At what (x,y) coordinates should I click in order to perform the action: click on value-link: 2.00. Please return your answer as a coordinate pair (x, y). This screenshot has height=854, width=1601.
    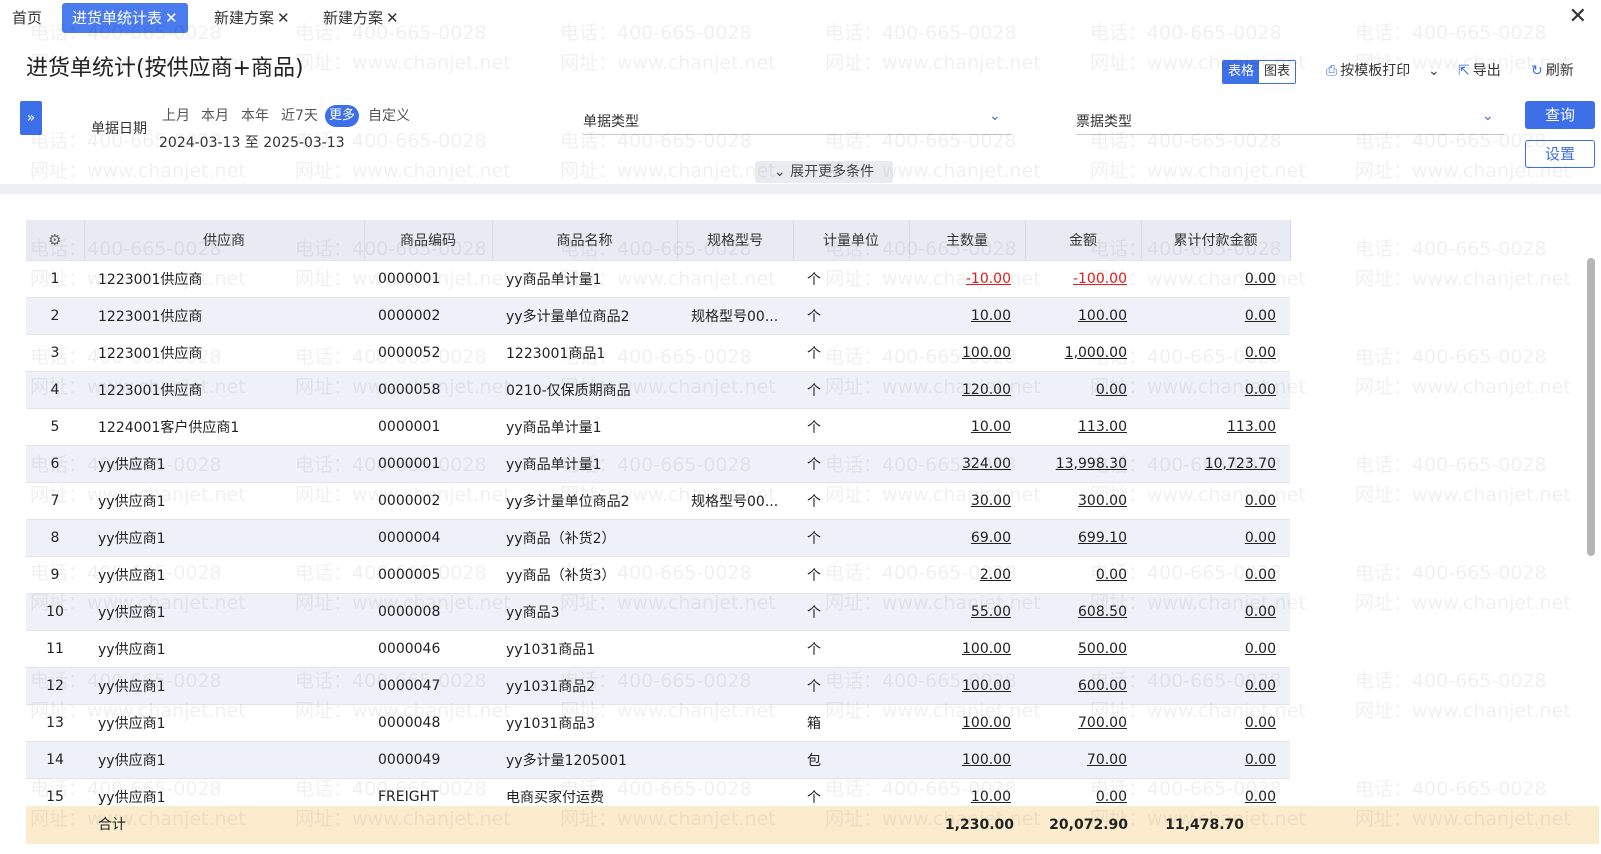
    Looking at the image, I should click on (995, 575).